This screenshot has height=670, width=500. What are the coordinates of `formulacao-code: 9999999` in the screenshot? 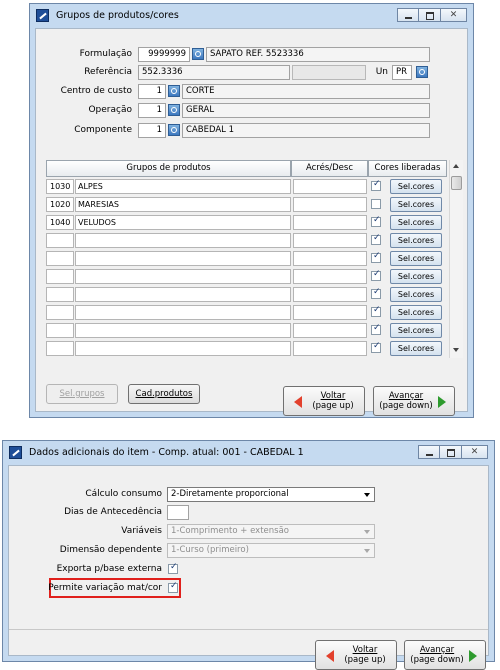 It's located at (164, 54).